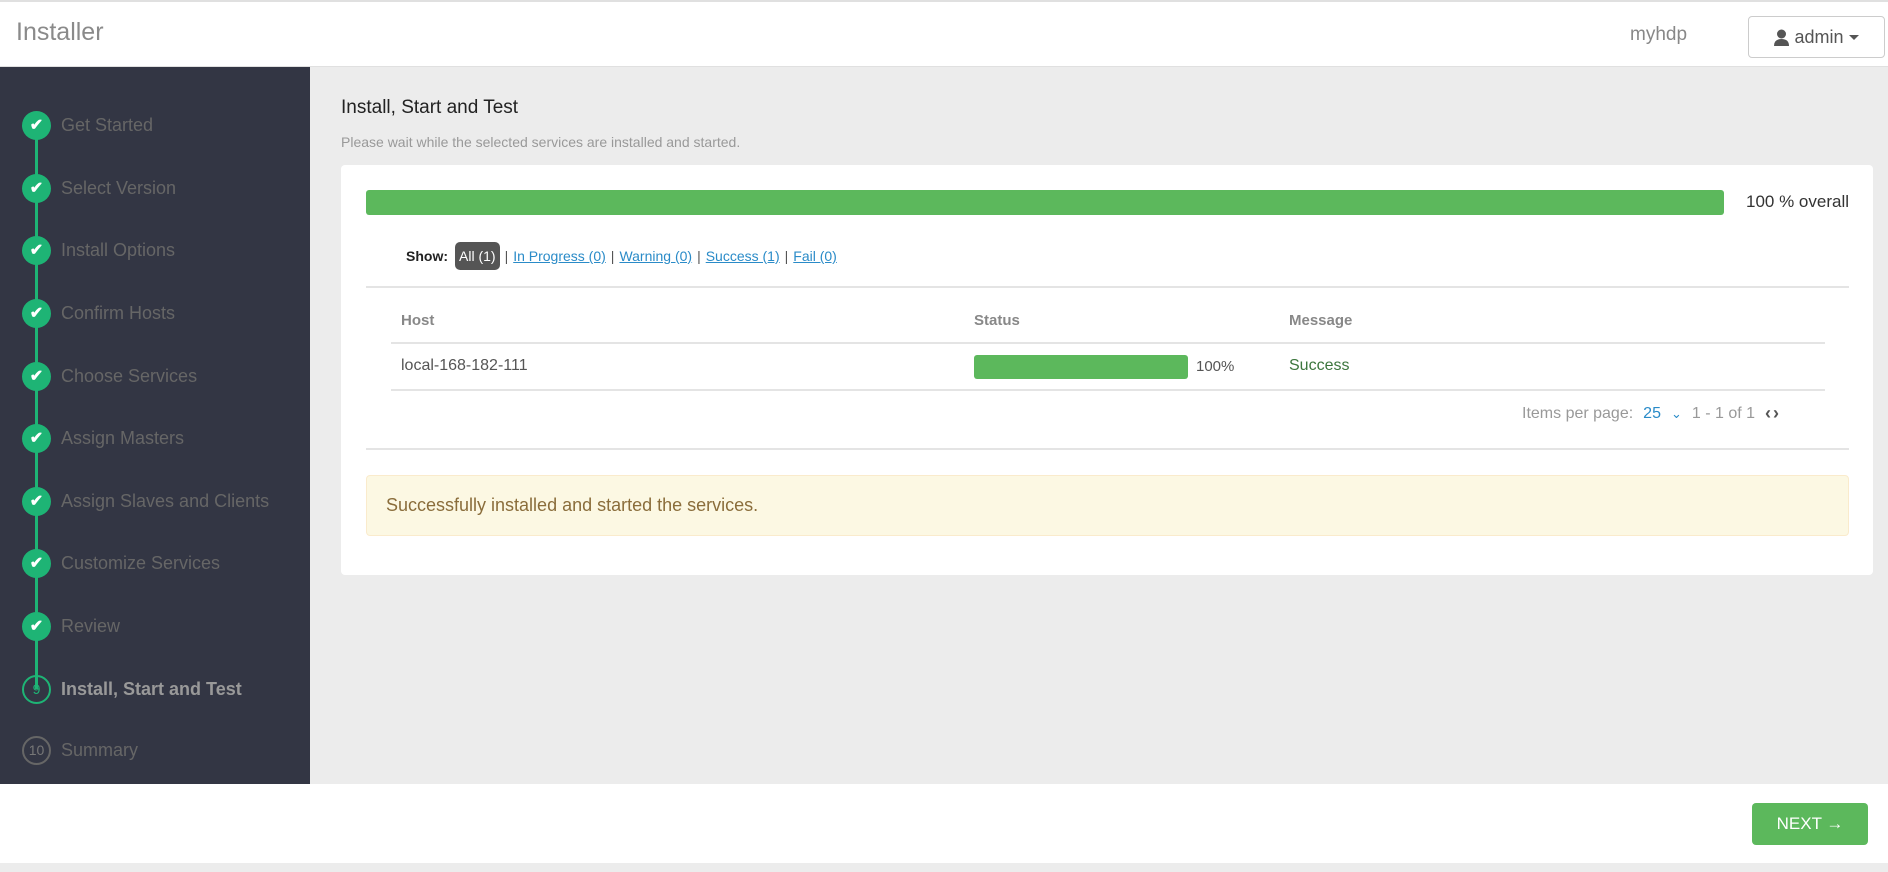  What do you see at coordinates (655, 256) in the screenshot?
I see `filter-warning: Warning (0)` at bounding box center [655, 256].